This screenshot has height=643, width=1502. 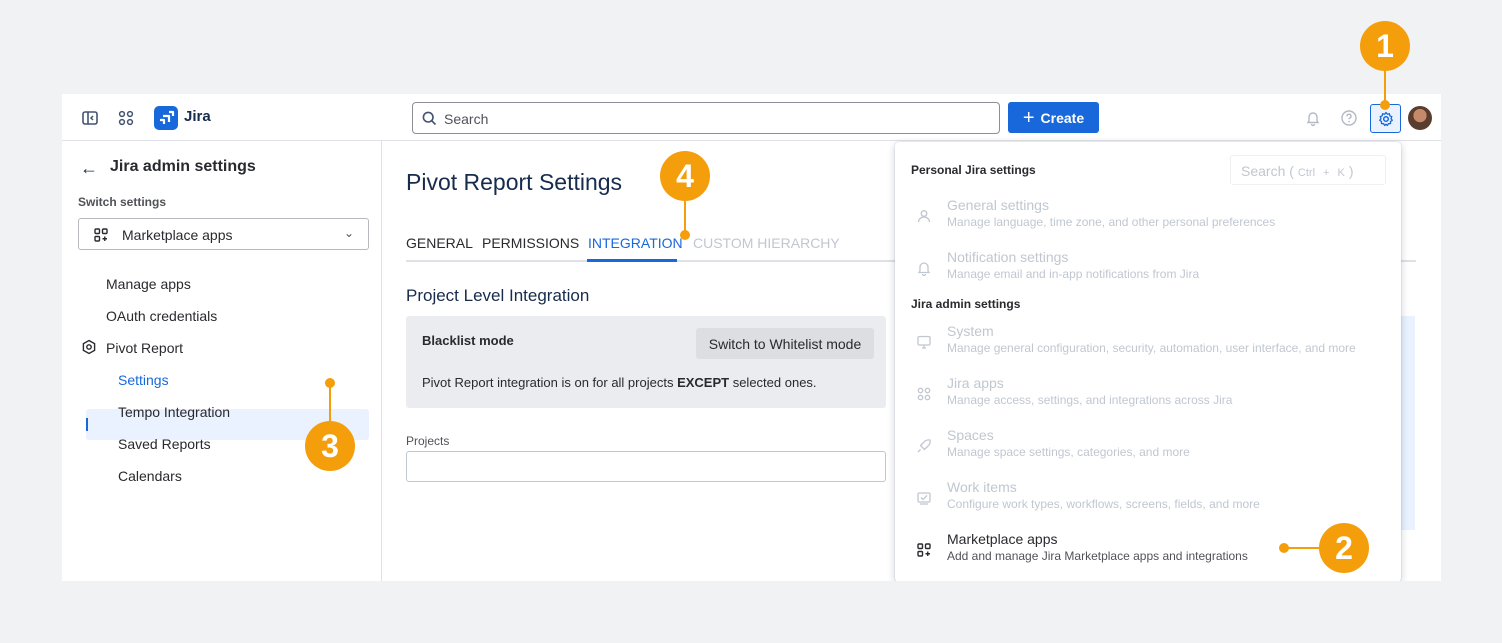 I want to click on top-navigation-bar: Jira Search + Create, so click(x=751, y=117).